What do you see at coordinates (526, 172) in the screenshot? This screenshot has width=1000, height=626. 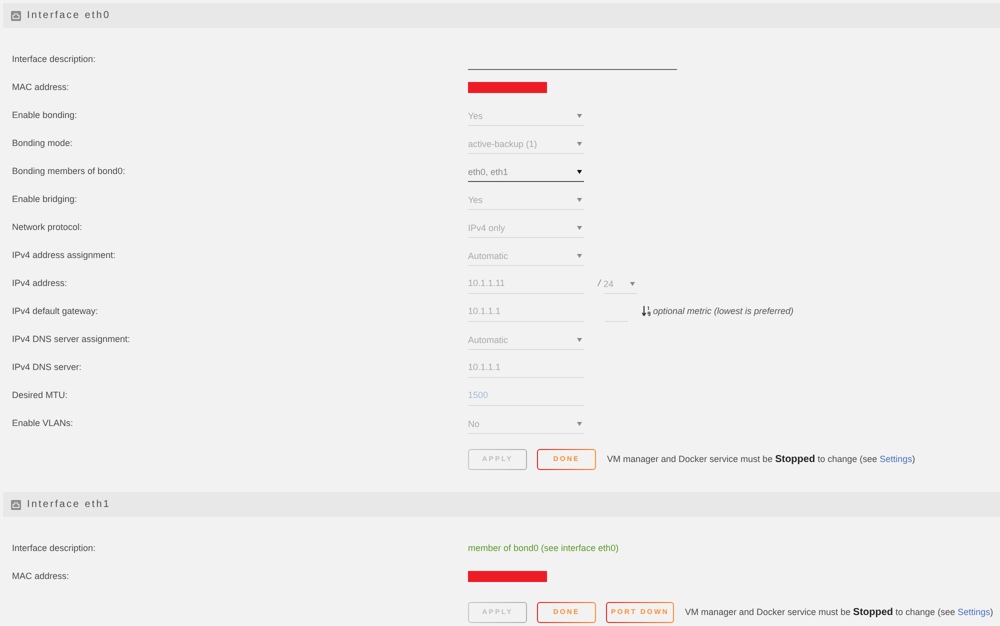 I see `dropdown-field: eth0, eth1` at bounding box center [526, 172].